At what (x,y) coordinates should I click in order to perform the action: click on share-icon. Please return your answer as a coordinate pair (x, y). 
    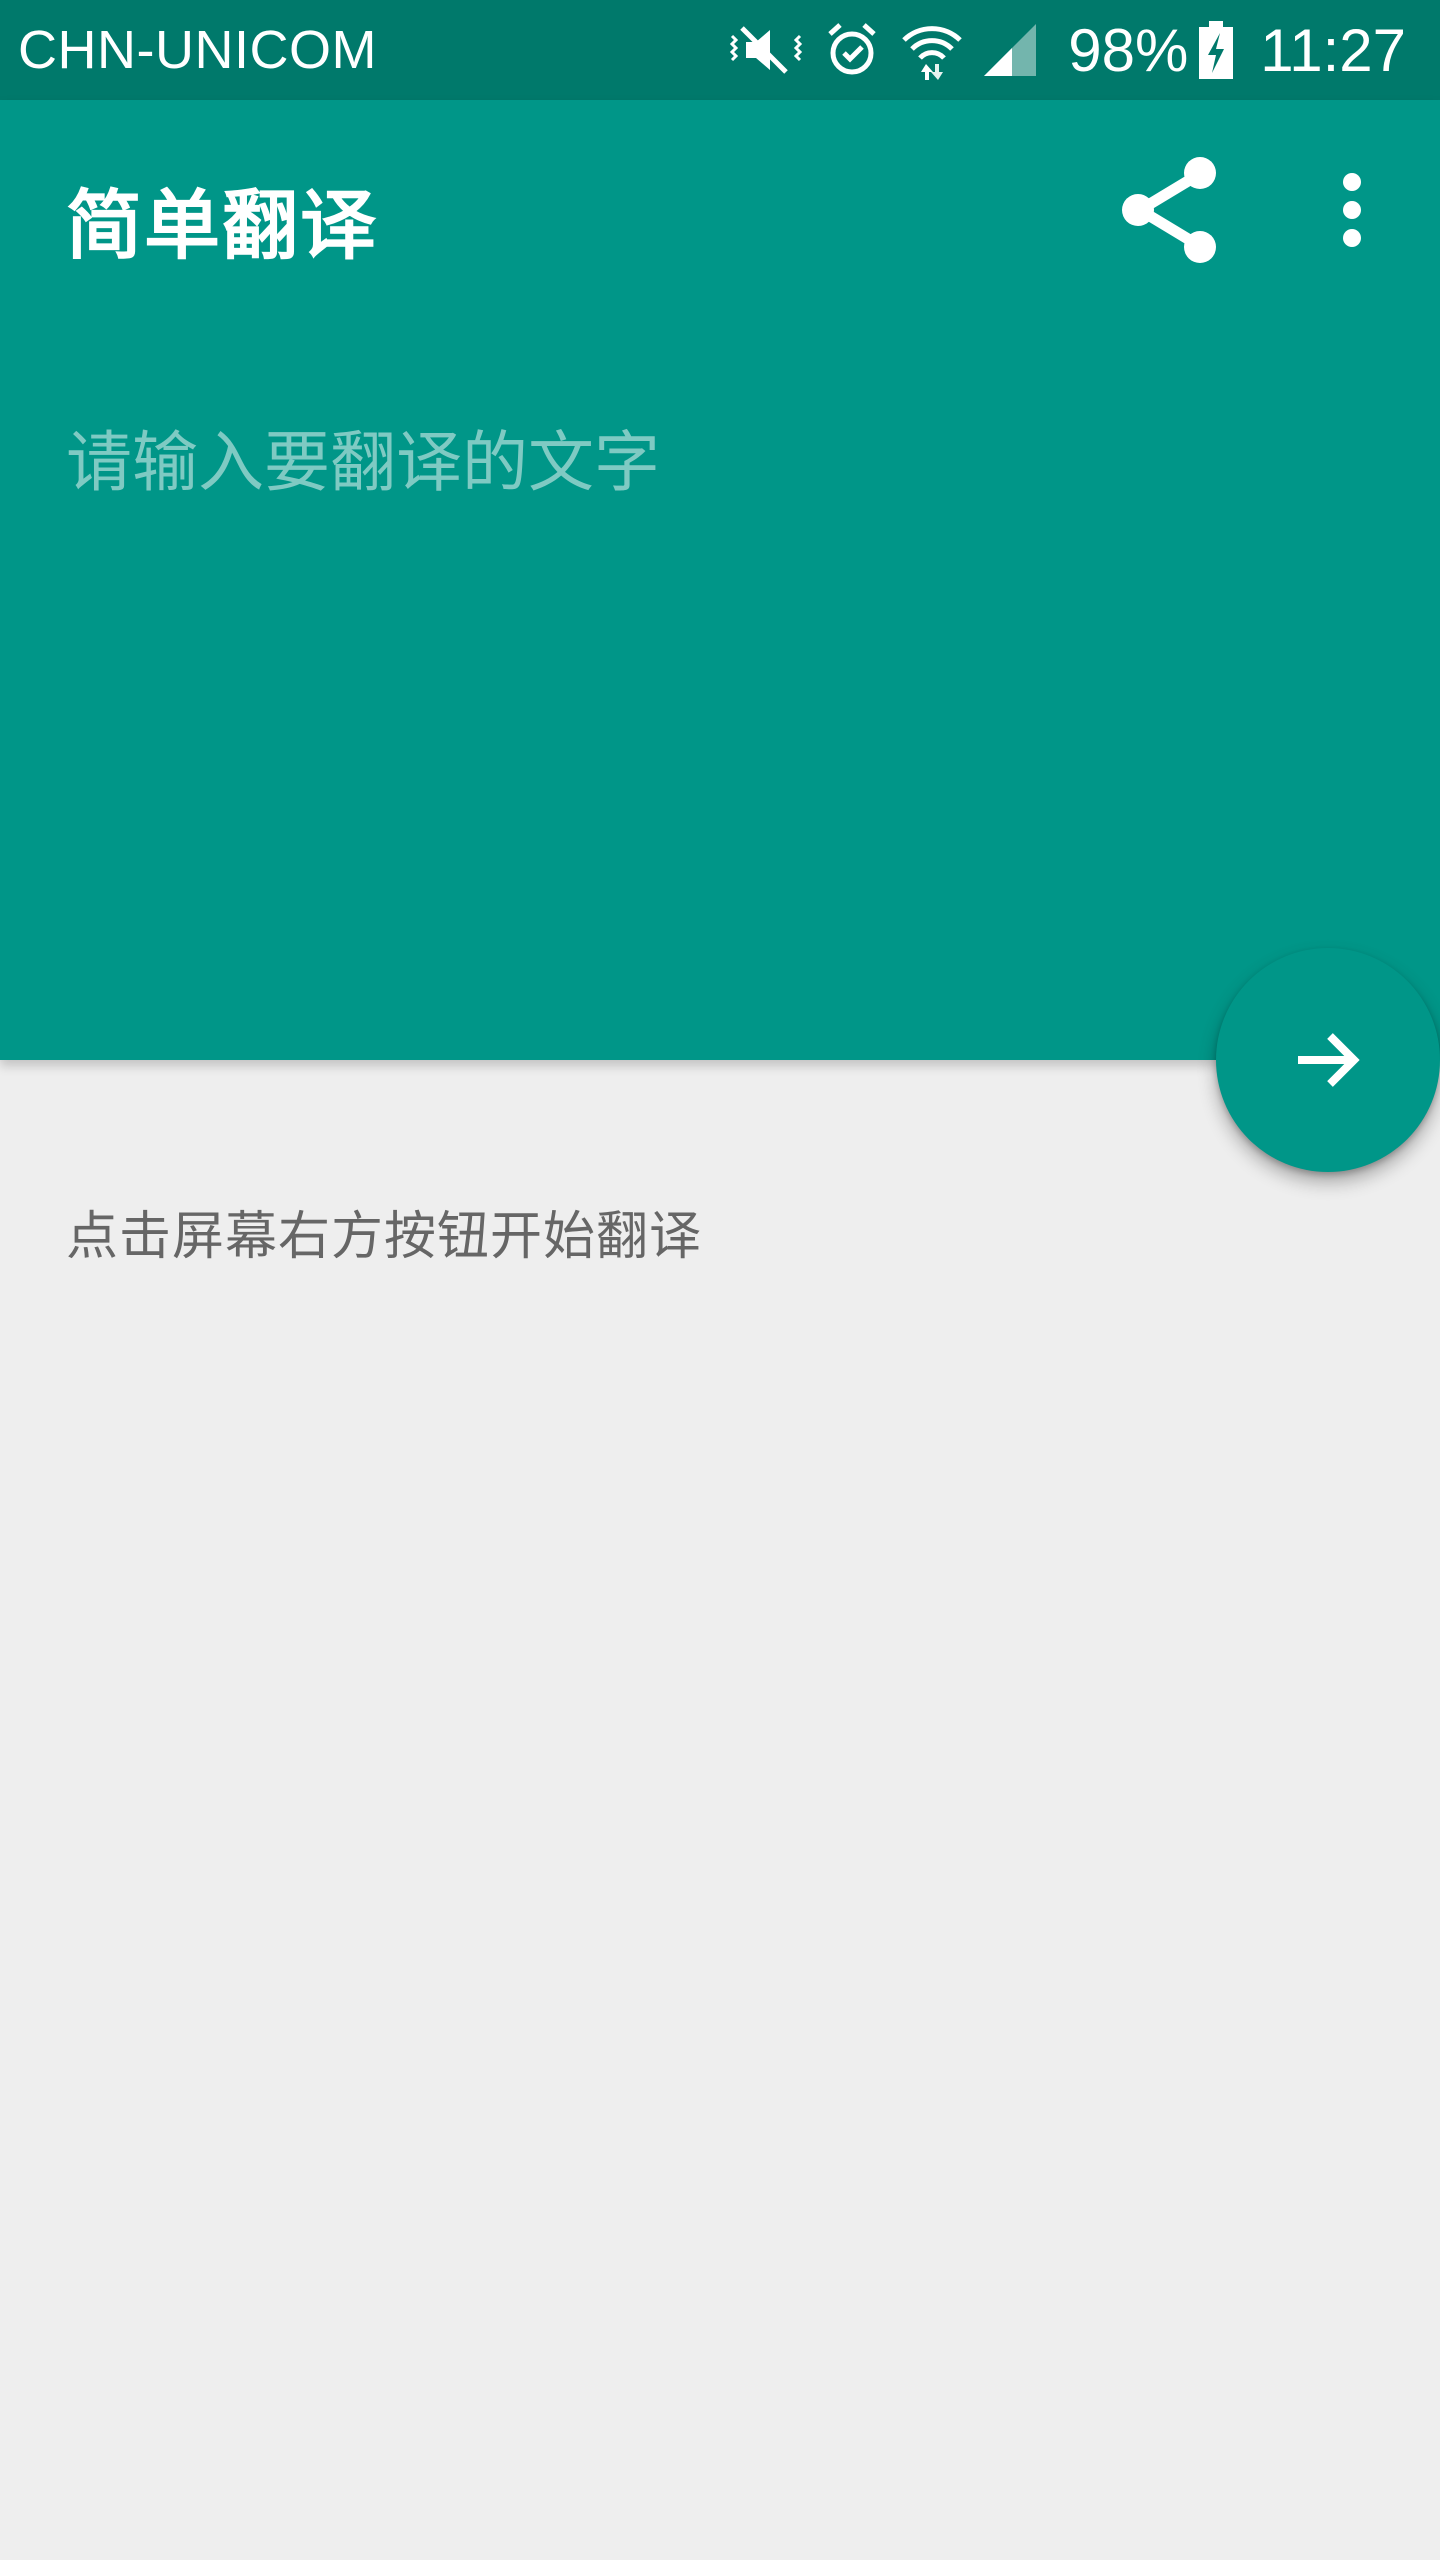
    Looking at the image, I should click on (1169, 210).